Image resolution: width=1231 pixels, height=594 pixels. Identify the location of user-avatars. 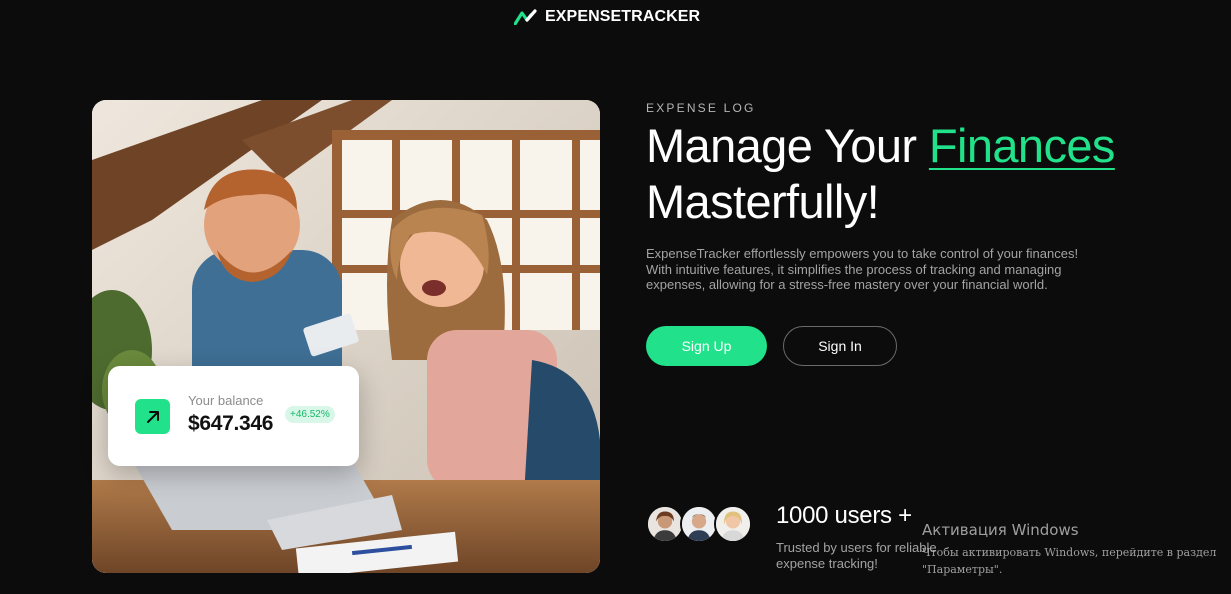
(701, 524).